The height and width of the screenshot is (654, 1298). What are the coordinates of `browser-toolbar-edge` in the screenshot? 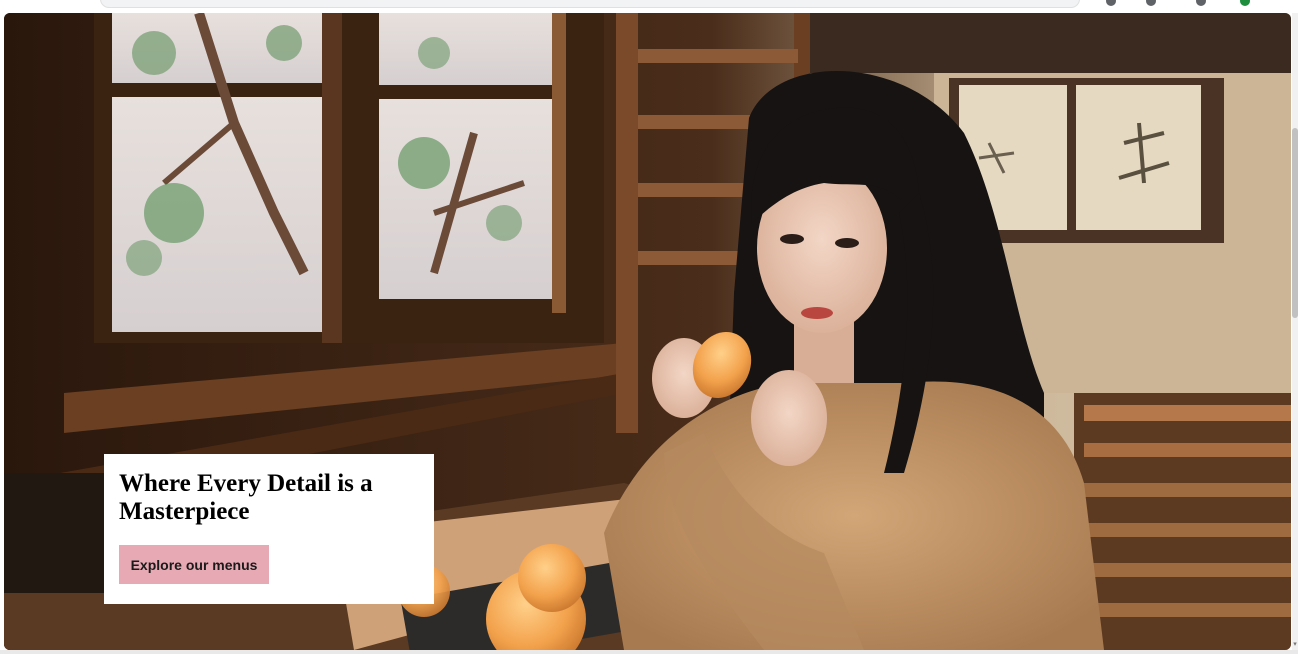 It's located at (649, 6).